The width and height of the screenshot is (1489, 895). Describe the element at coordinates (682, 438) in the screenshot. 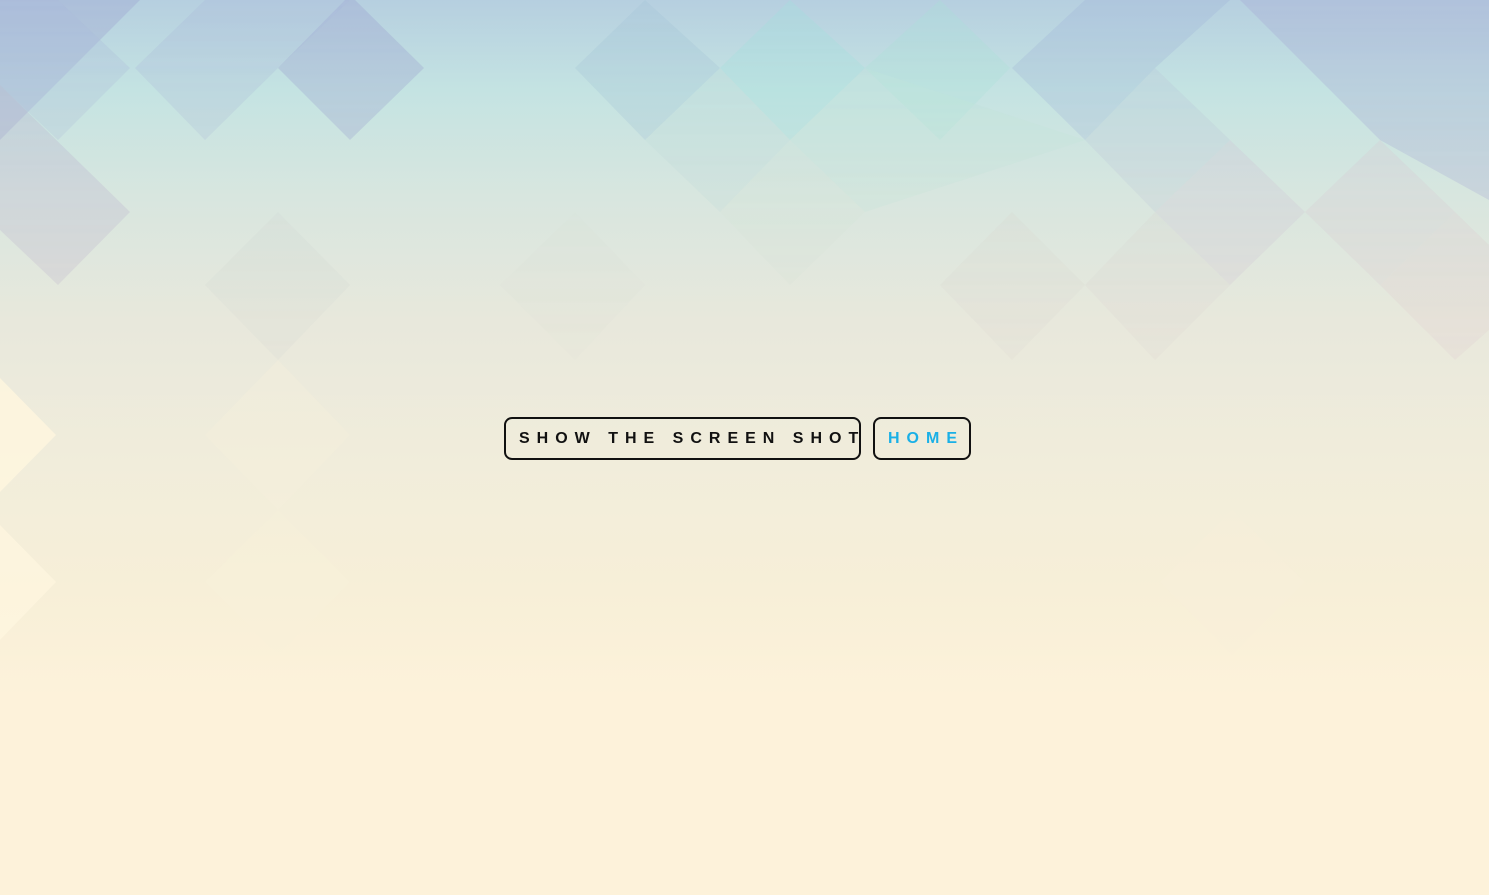

I see `show-screenshot-button: SHOW THE SCREEN SHOT` at that location.